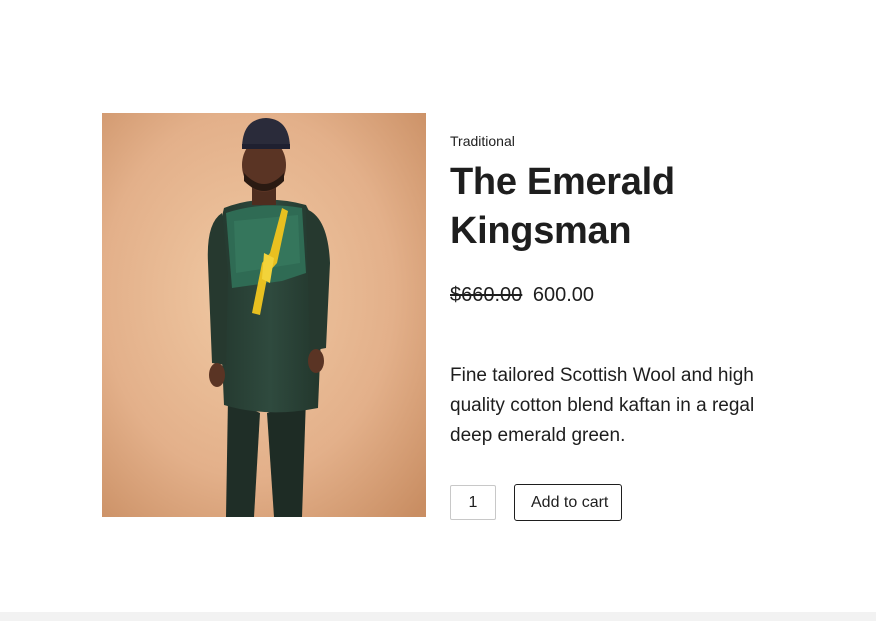 The height and width of the screenshot is (621, 876). I want to click on original-price: $660.00, so click(486, 295).